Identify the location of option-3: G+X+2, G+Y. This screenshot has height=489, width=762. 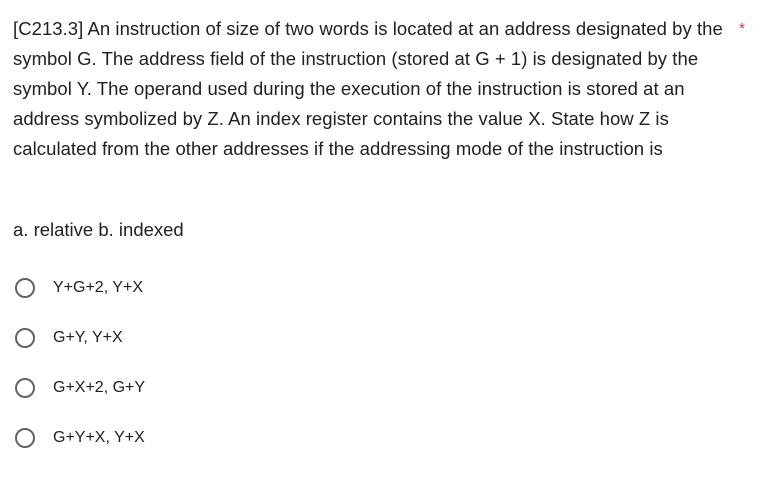
(79, 388).